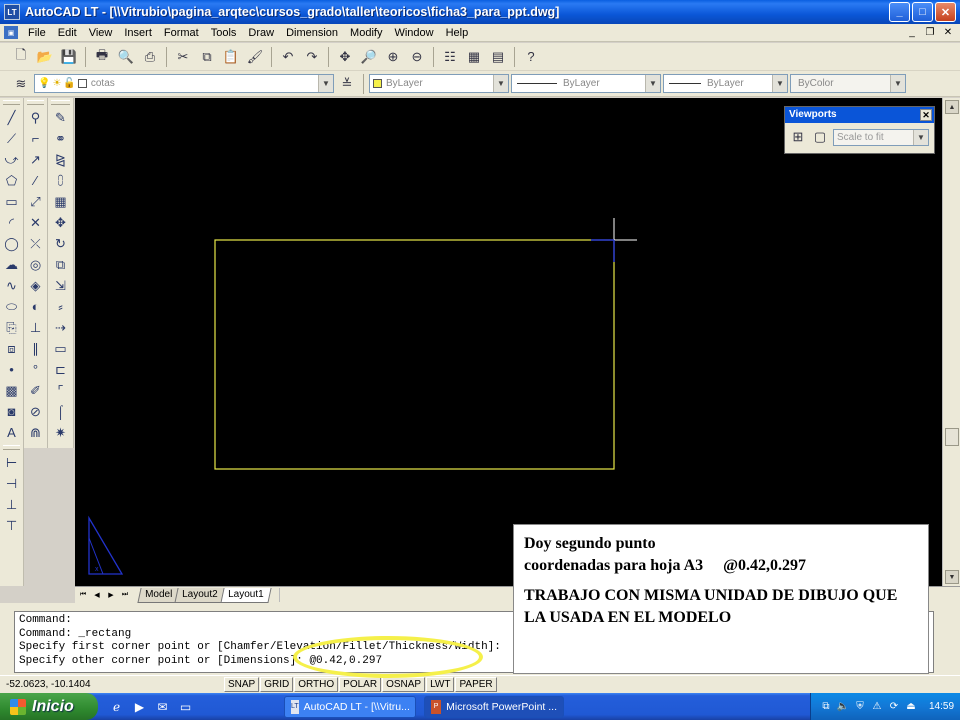 The height and width of the screenshot is (720, 960). Describe the element at coordinates (11, 411) in the screenshot. I see `region-icon: ◙` at that location.